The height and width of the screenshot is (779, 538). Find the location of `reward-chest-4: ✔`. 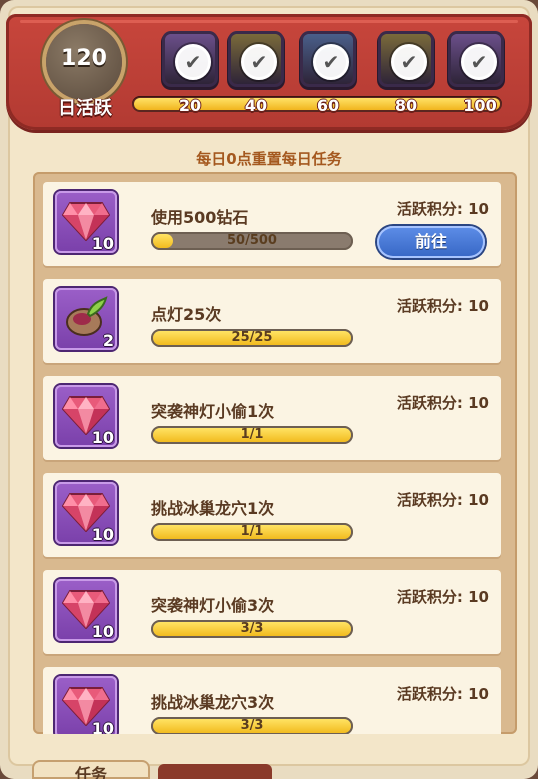

reward-chest-4: ✔ is located at coordinates (406, 59).